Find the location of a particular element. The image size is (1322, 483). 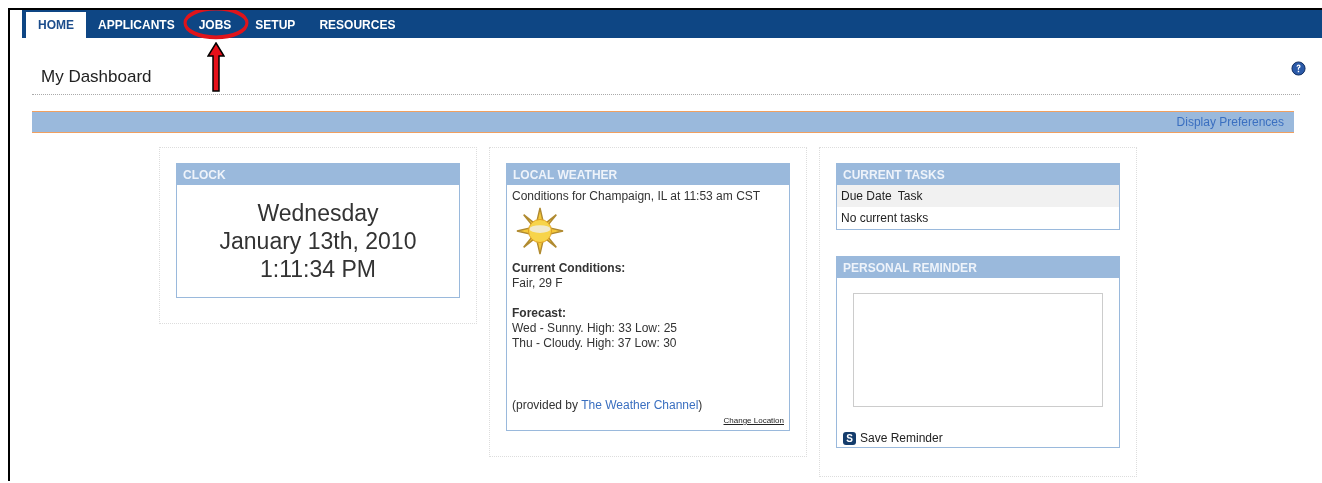

current-conditions-label: Current Conditions: is located at coordinates (569, 268).